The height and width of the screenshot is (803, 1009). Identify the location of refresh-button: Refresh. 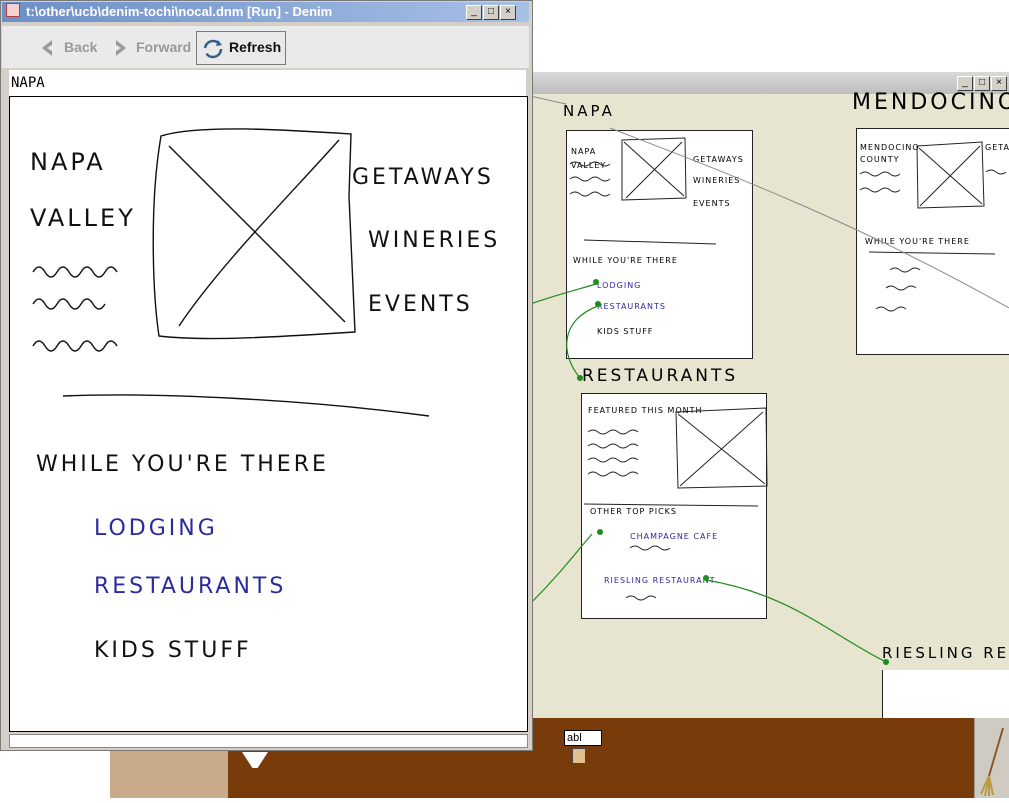
(241, 48).